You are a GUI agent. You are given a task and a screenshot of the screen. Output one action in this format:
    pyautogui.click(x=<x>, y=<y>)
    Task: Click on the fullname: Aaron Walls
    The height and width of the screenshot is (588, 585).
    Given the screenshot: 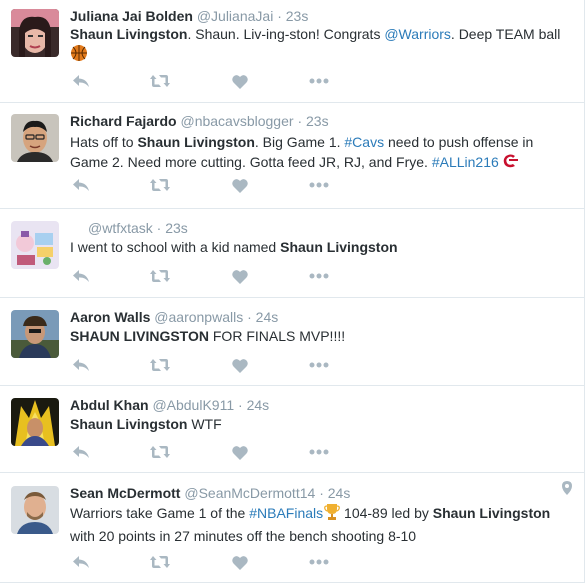 What is the action you would take?
    pyautogui.click(x=110, y=317)
    